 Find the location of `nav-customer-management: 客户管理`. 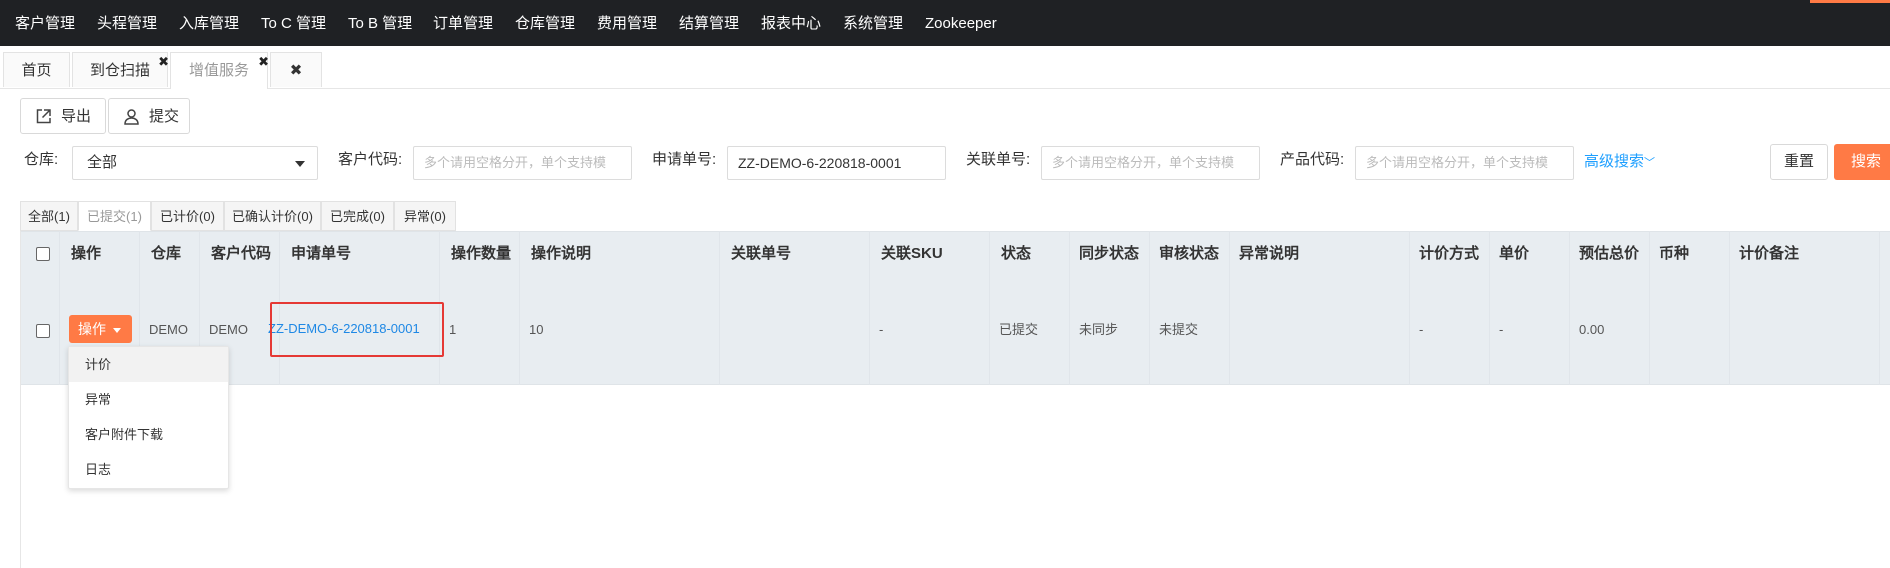

nav-customer-management: 客户管理 is located at coordinates (45, 23).